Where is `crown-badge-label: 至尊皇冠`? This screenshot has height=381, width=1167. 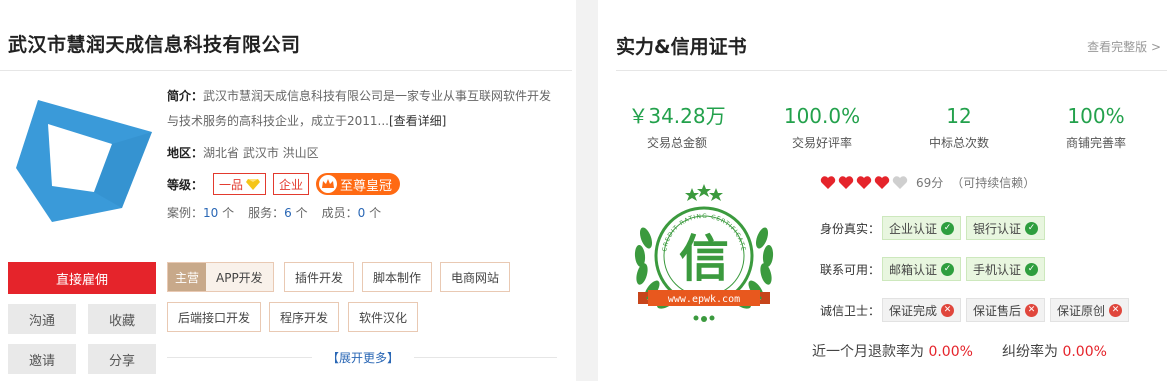
crown-badge-label: 至尊皇冠 is located at coordinates (366, 186).